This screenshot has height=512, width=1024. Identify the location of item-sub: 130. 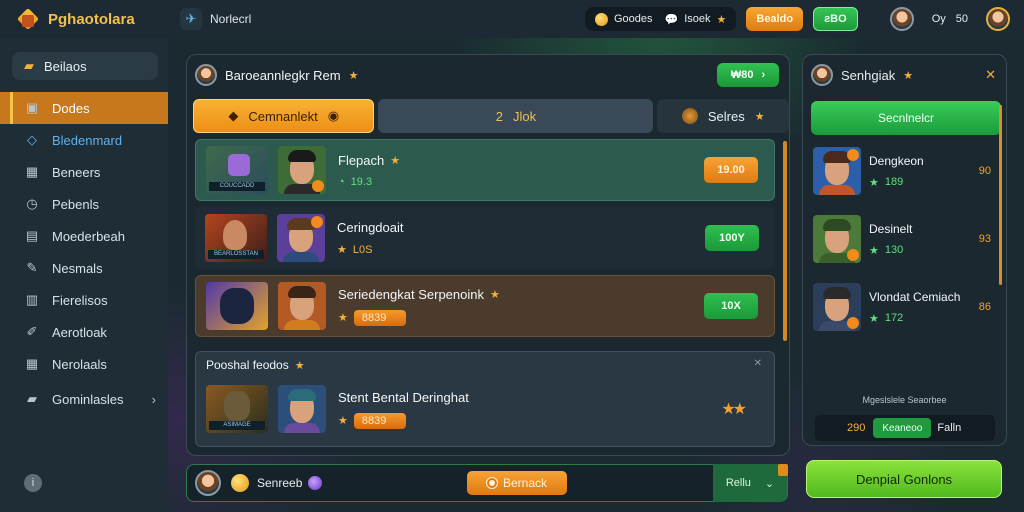
(894, 250).